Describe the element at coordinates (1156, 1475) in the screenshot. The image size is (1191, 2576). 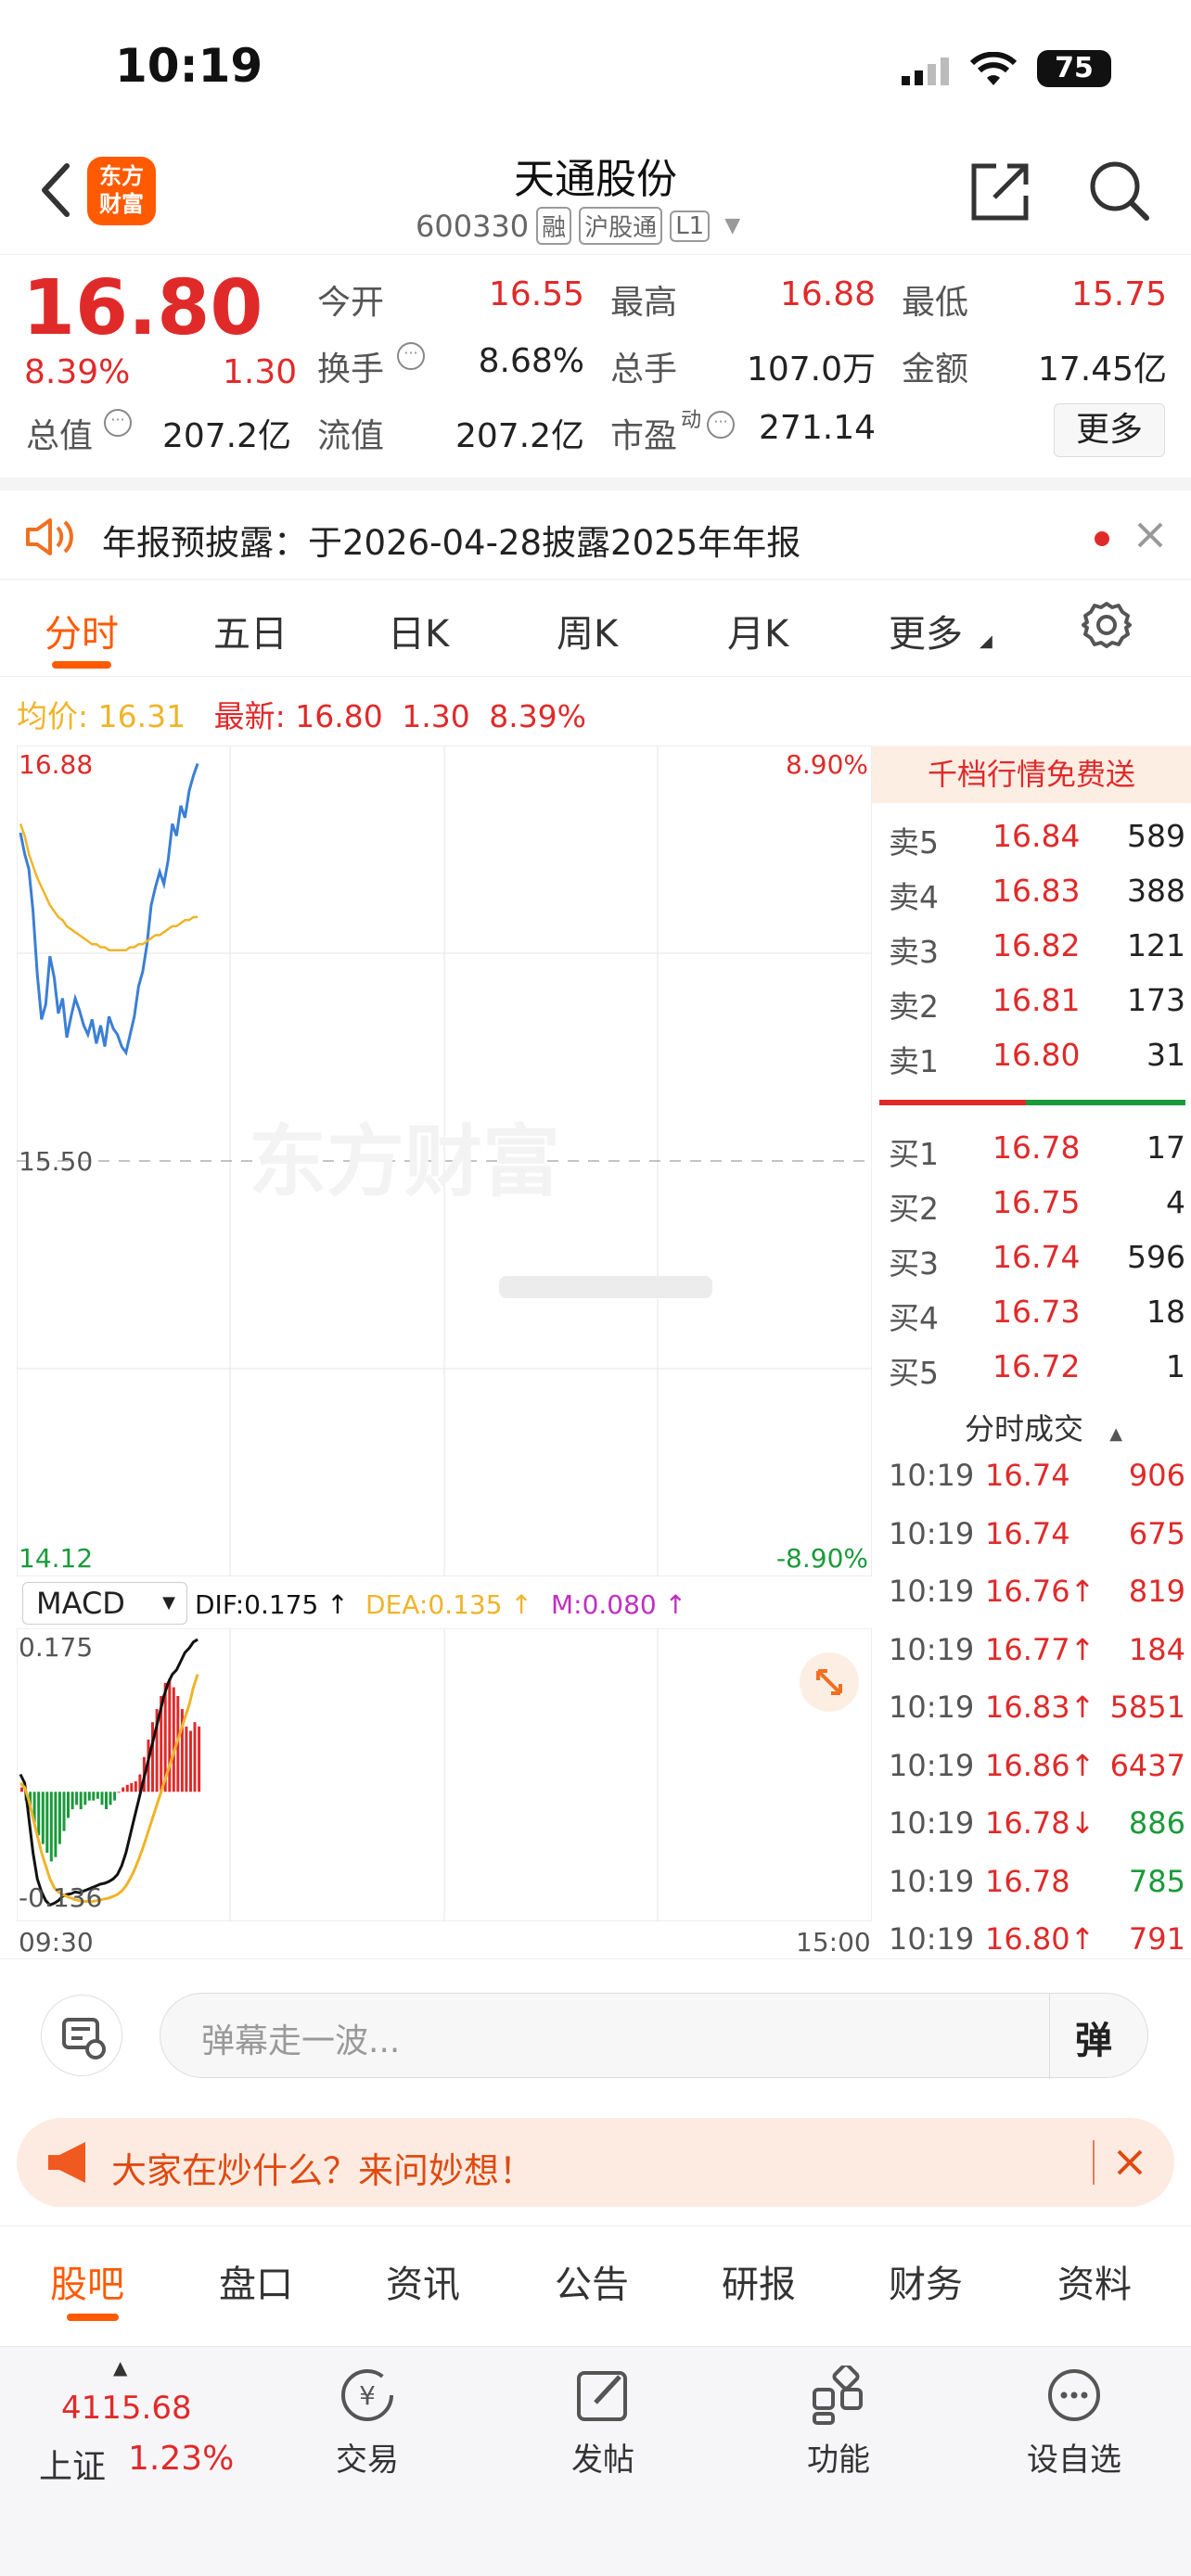
I see `trade-volume: 906` at that location.